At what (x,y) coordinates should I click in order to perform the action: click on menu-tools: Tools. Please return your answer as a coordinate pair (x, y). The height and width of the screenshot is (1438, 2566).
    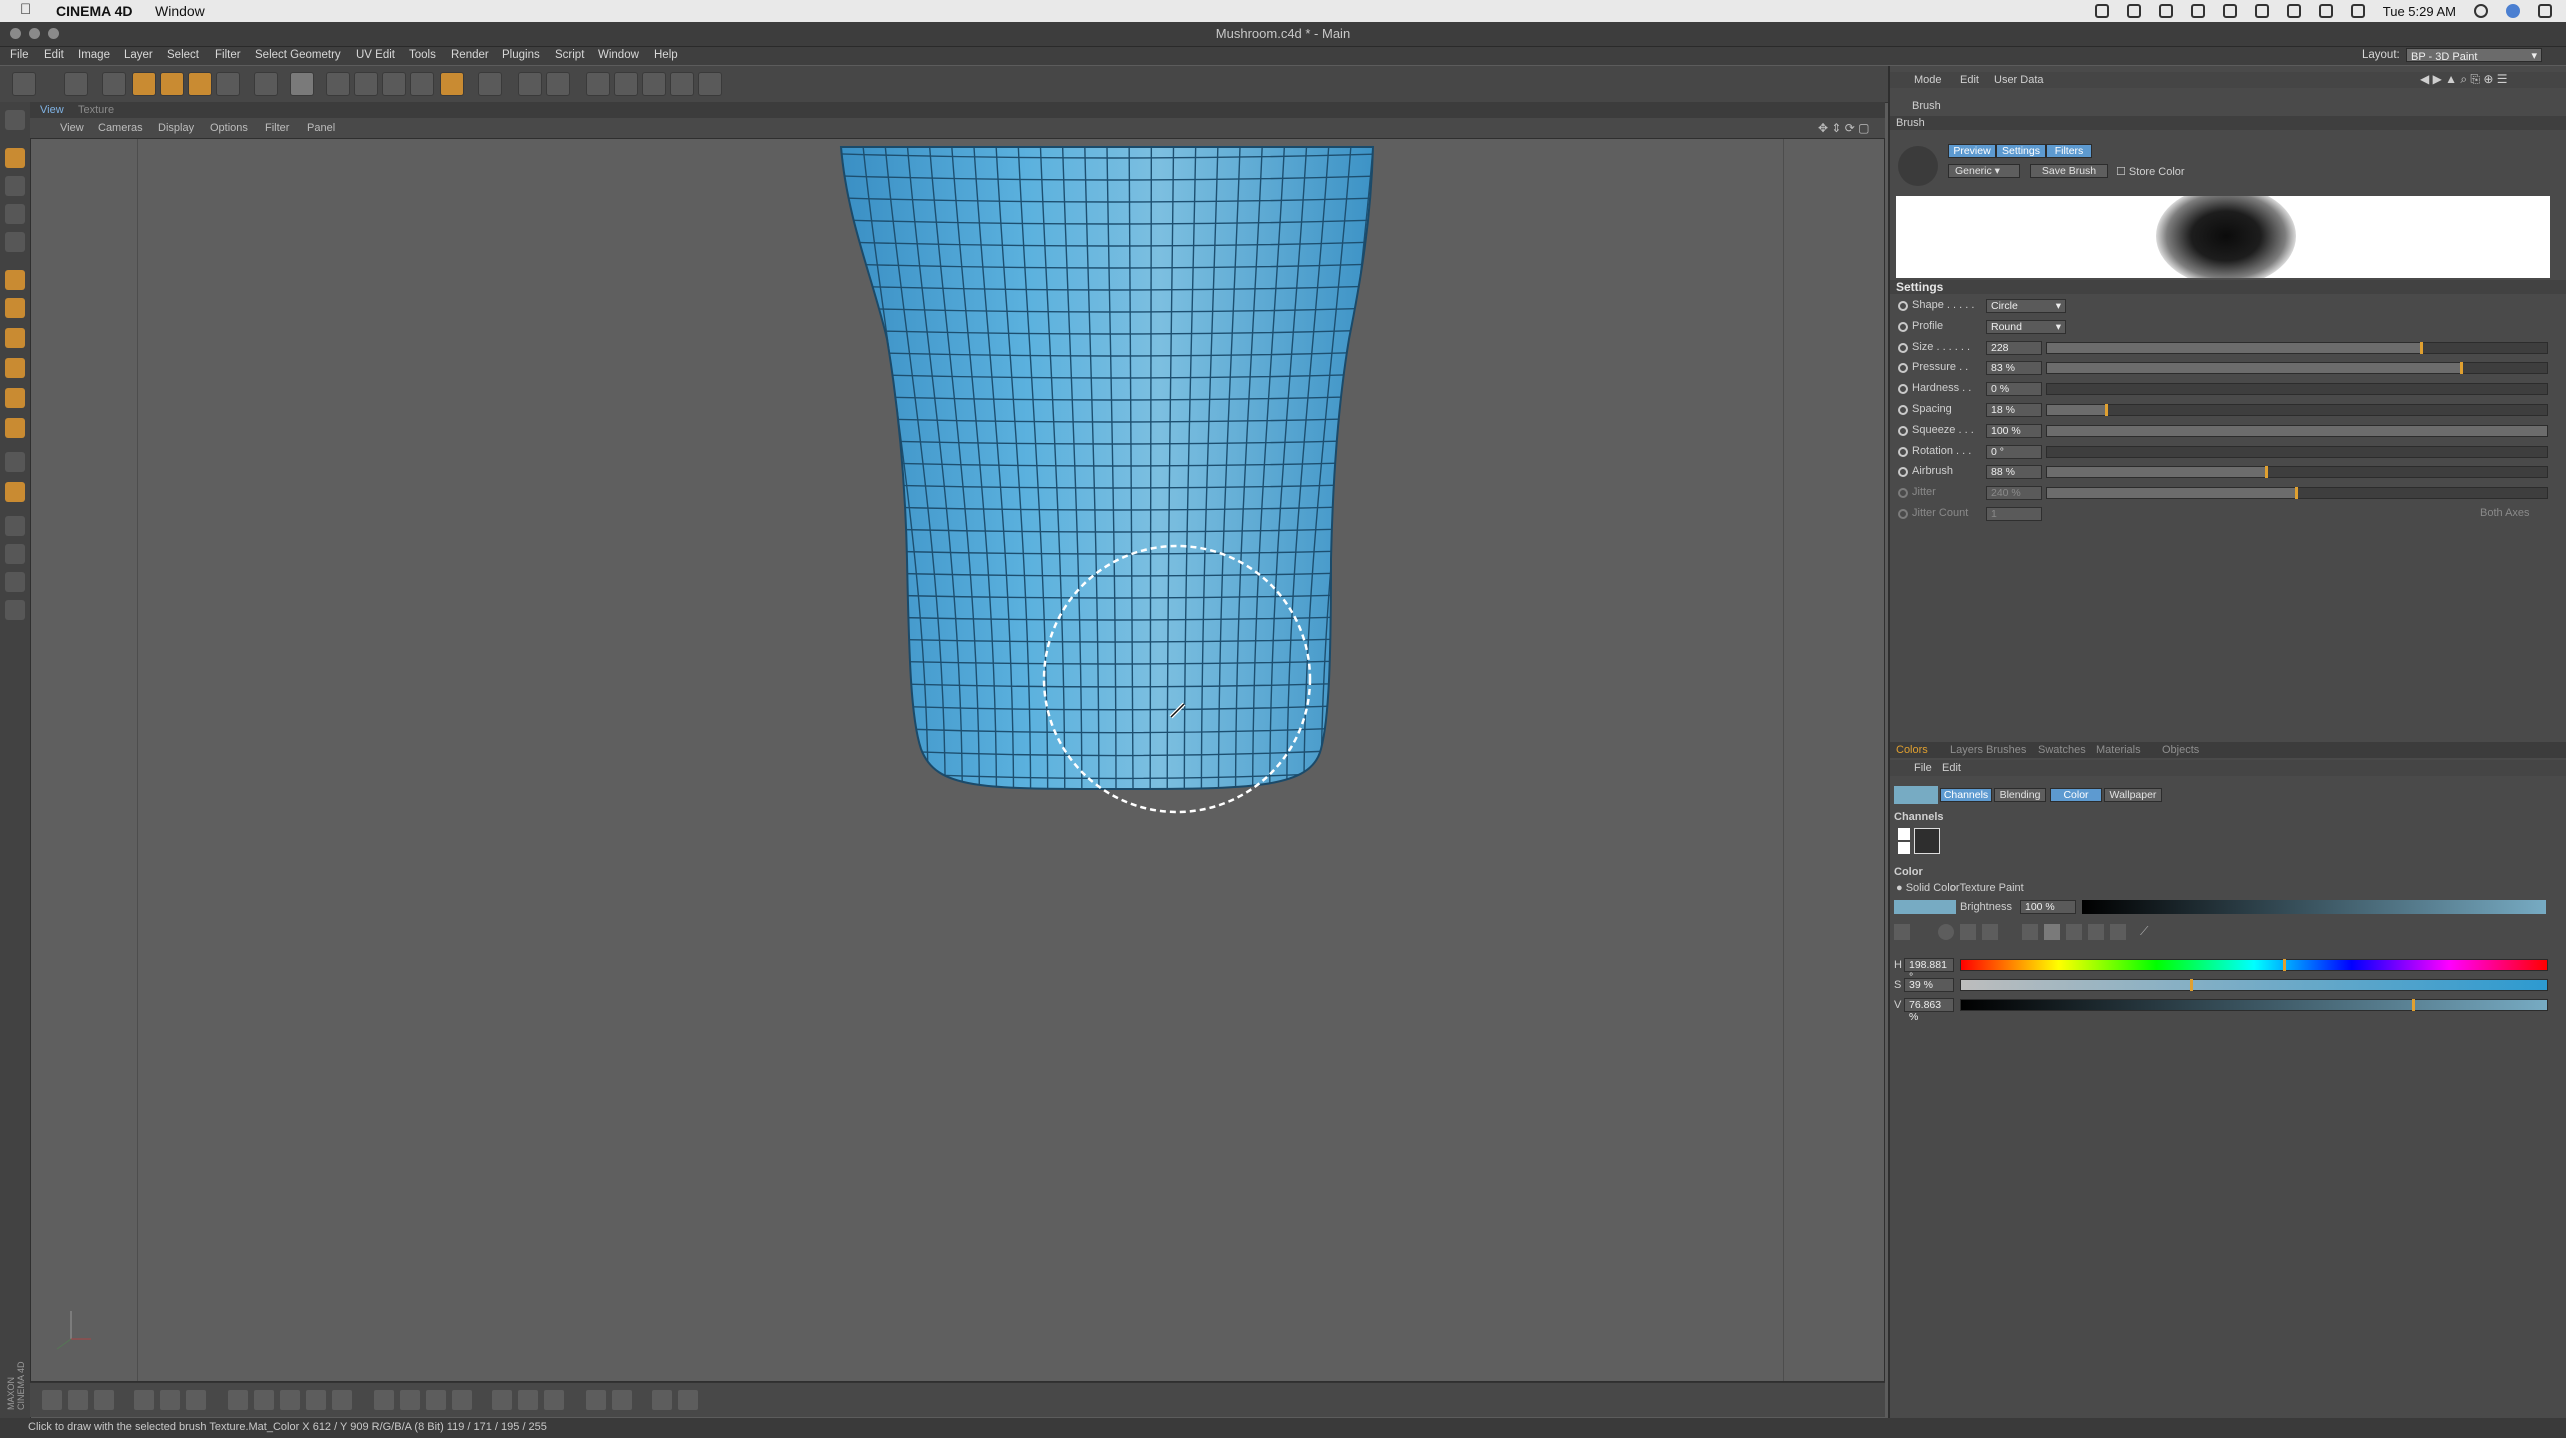
    Looking at the image, I should click on (422, 55).